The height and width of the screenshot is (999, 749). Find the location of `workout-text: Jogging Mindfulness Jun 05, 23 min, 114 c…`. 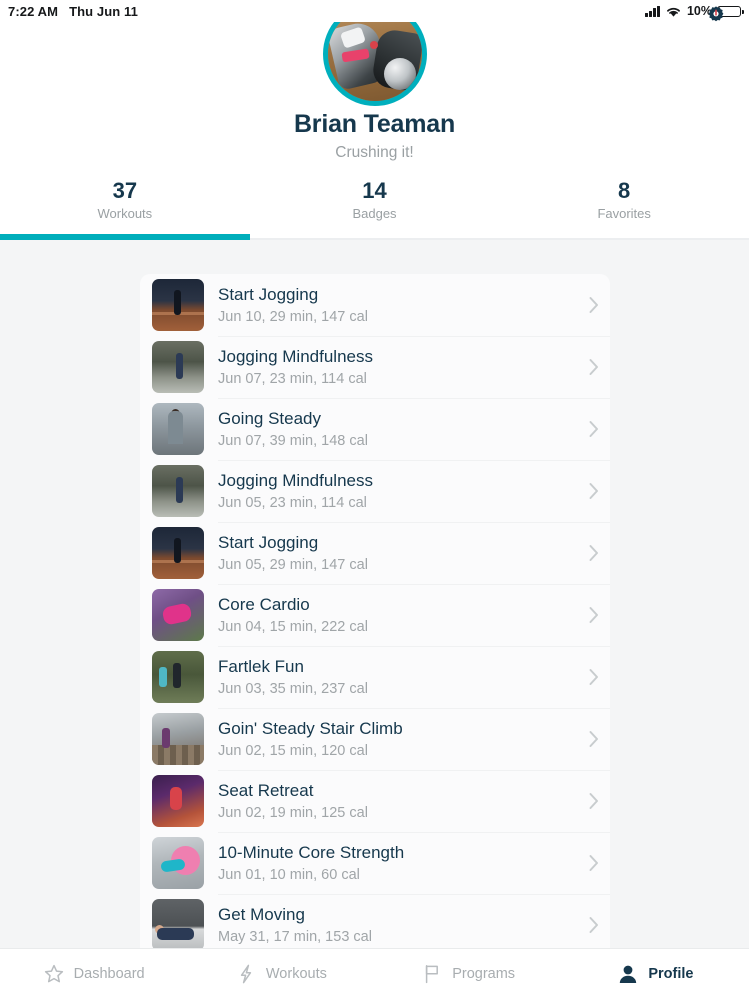

workout-text: Jogging Mindfulness Jun 05, 23 min, 114 c… is located at coordinates (398, 491).